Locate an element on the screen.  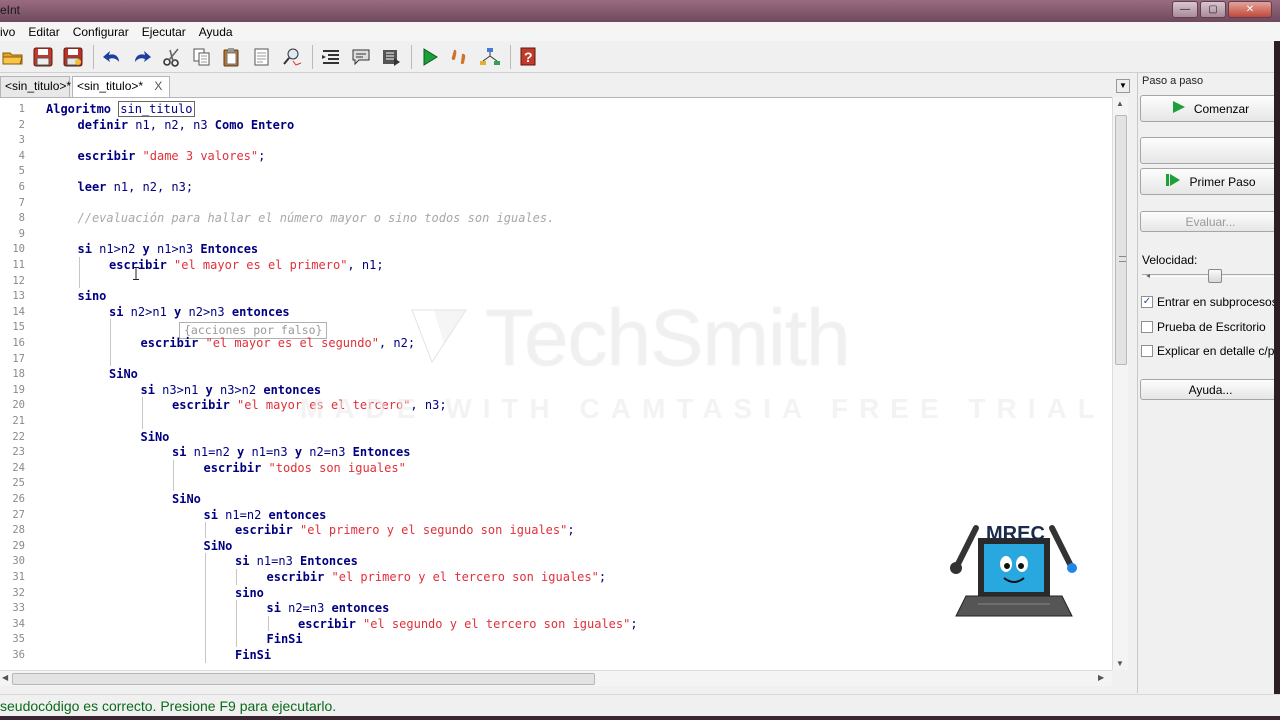
help-icon: ? is located at coordinates (529, 57).